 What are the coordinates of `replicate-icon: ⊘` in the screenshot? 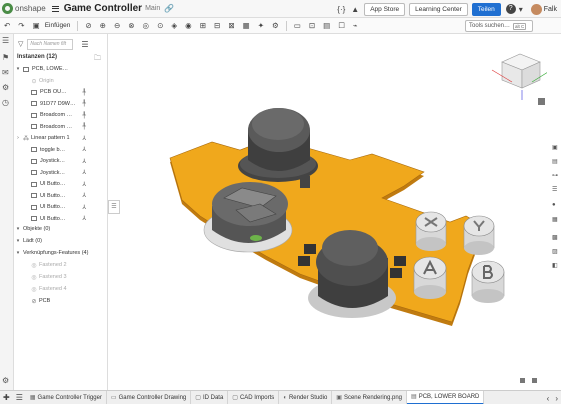 It's located at (88, 25).